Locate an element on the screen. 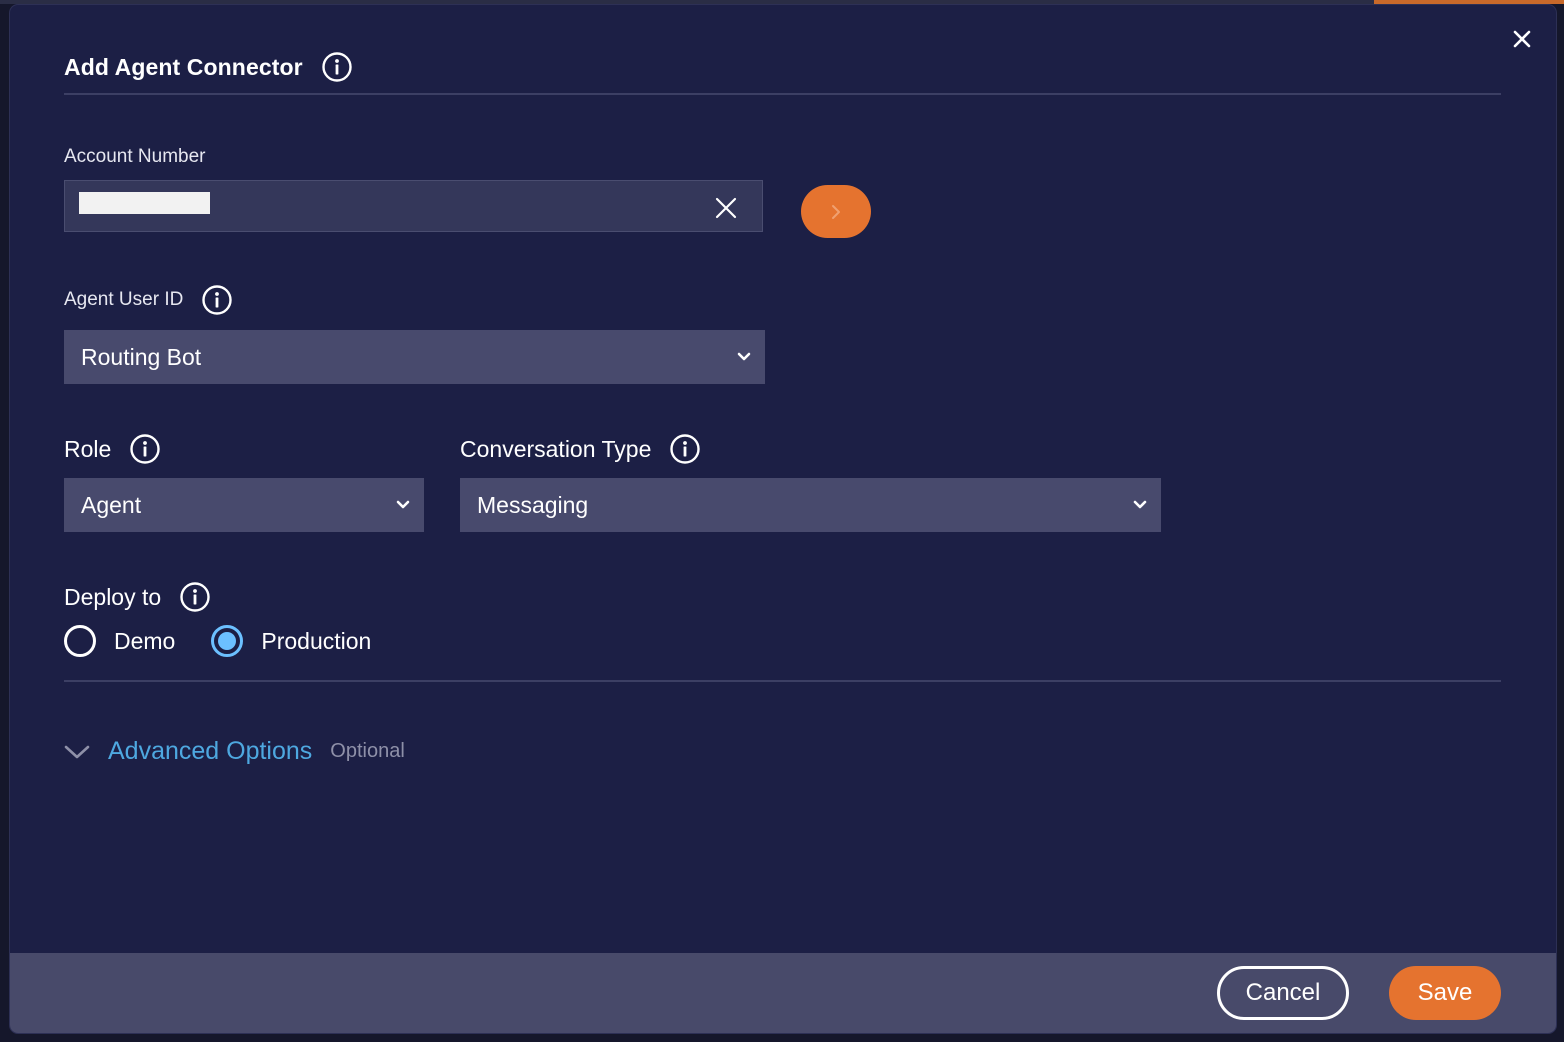  role-selected: Agent is located at coordinates (111, 504).